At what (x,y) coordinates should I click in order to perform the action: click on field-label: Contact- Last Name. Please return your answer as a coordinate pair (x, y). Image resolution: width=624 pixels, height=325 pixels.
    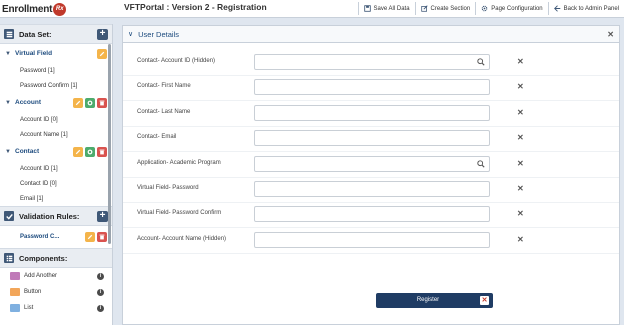
    Looking at the image, I should click on (164, 111).